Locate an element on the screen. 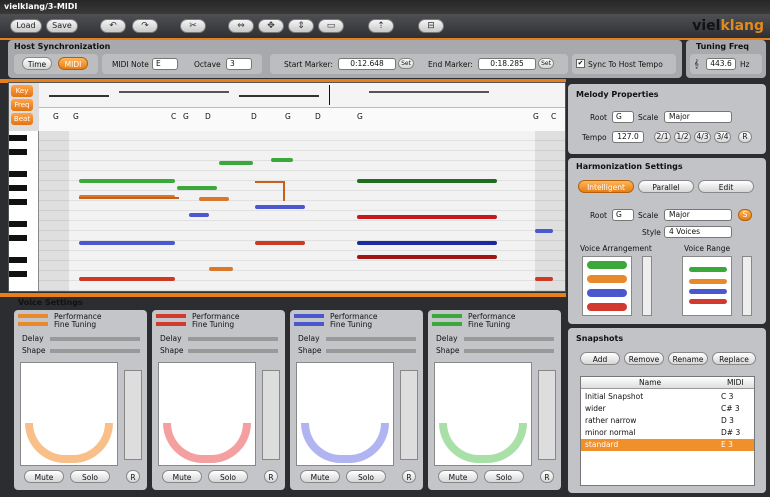 The width and height of the screenshot is (770, 497). replace-snapshot-button: Replace is located at coordinates (734, 358).